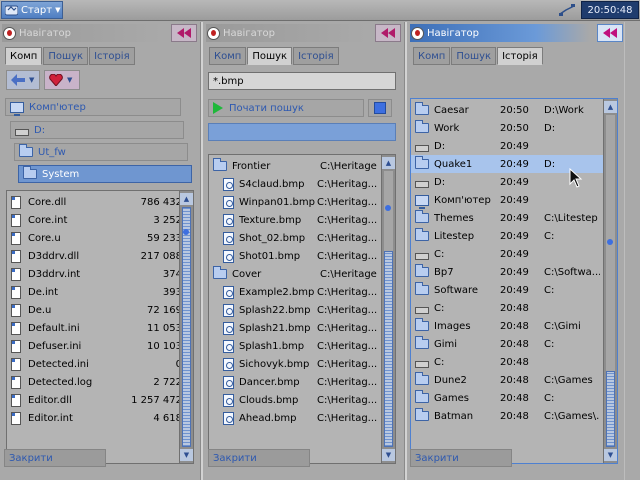 Image resolution: width=640 pixels, height=480 pixels. I want to click on scroll-track-upper, so click(388, 211).